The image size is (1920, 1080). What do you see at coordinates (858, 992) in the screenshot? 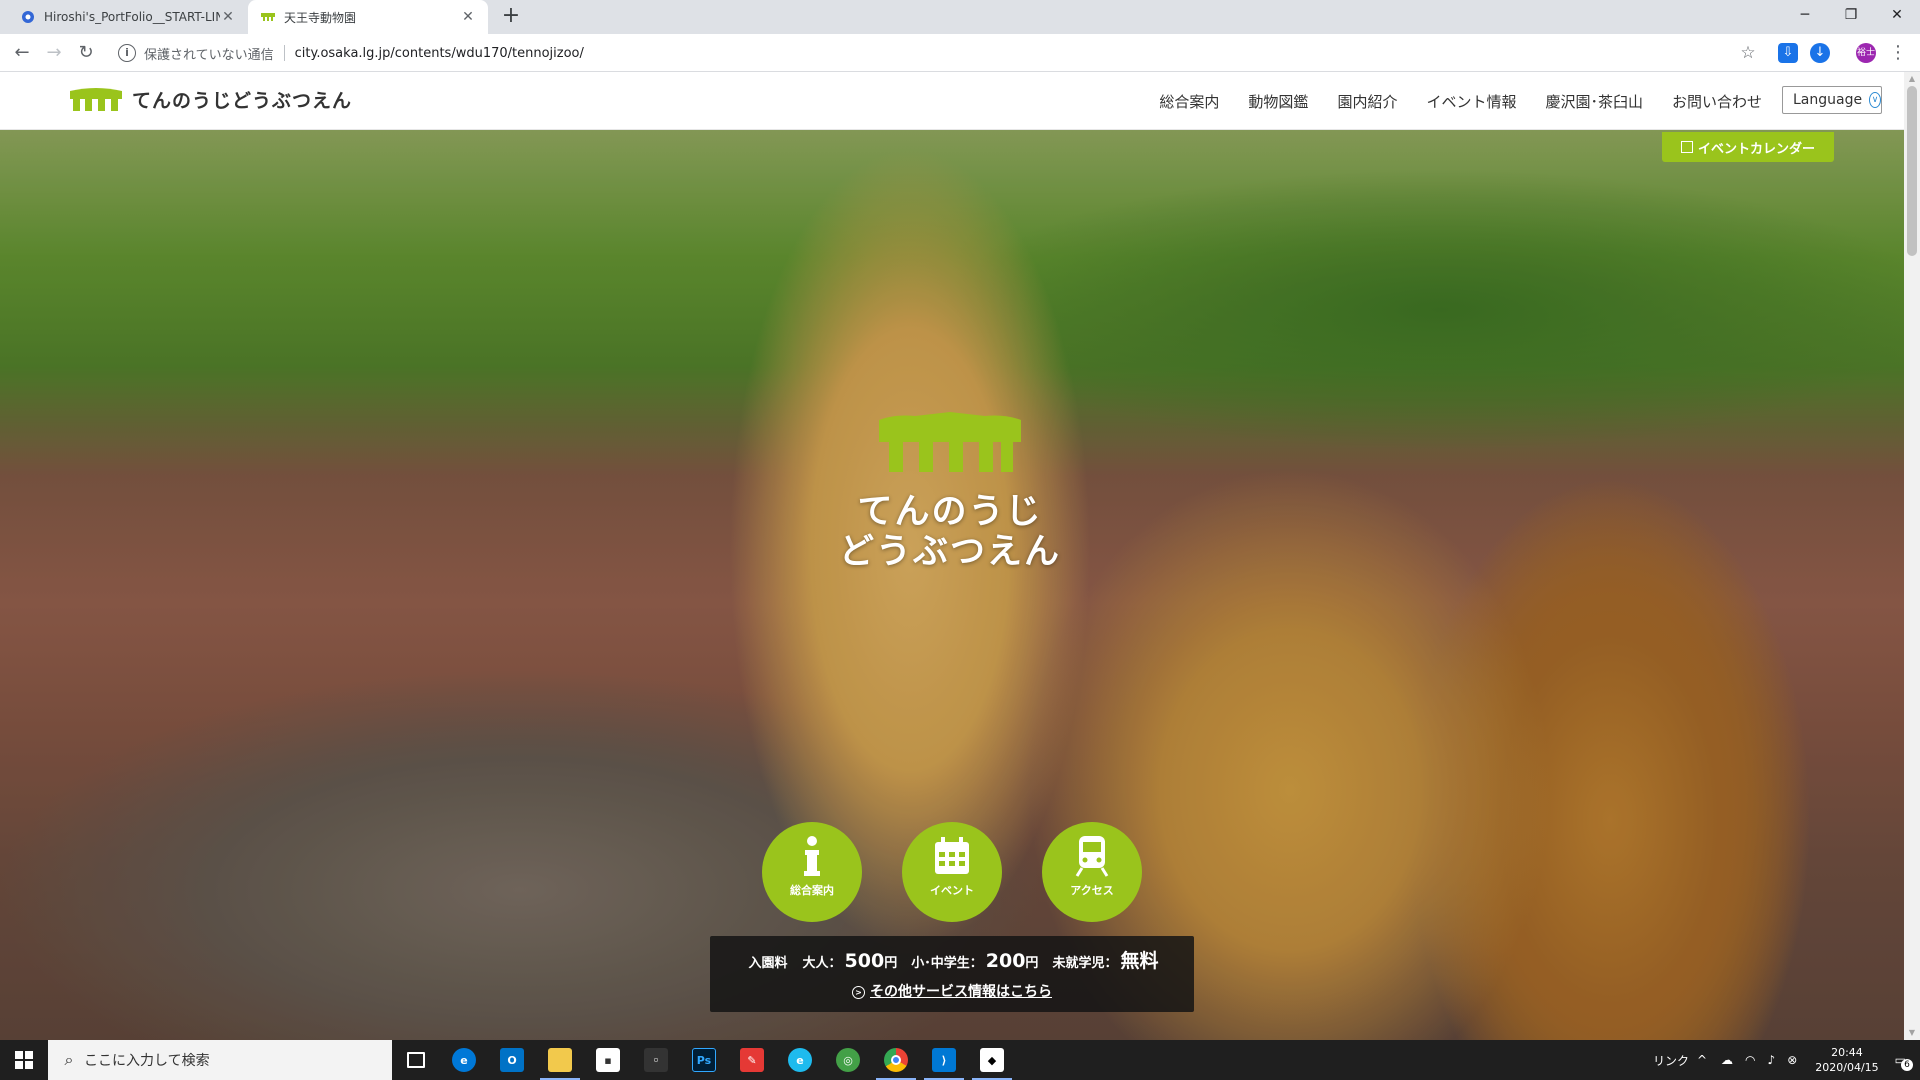
I see `chevron-right-circle-icon: >` at bounding box center [858, 992].